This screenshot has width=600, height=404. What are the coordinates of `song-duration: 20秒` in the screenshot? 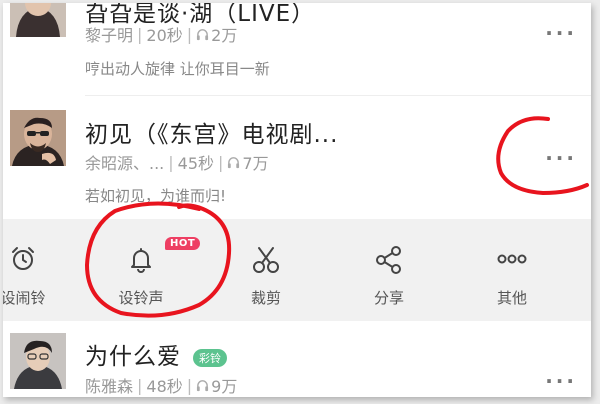 It's located at (164, 35).